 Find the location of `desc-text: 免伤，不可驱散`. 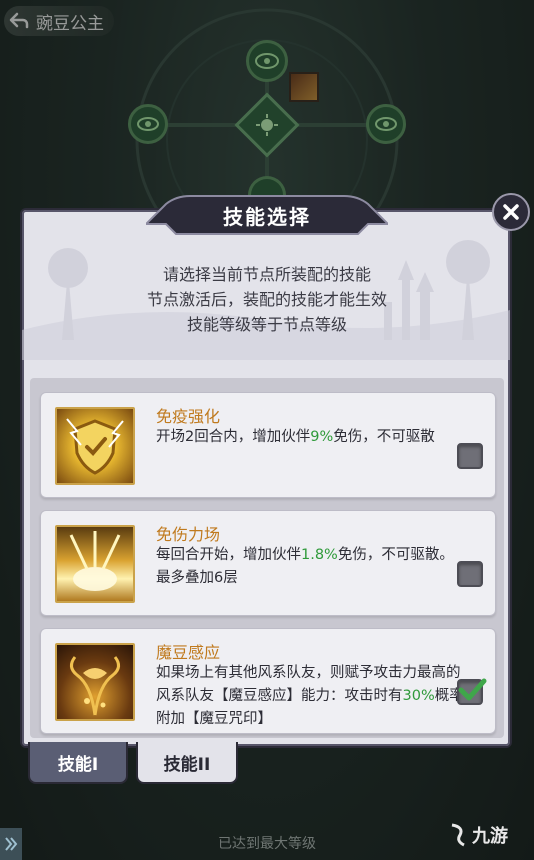

desc-text: 免伤，不可驱散 is located at coordinates (384, 437).